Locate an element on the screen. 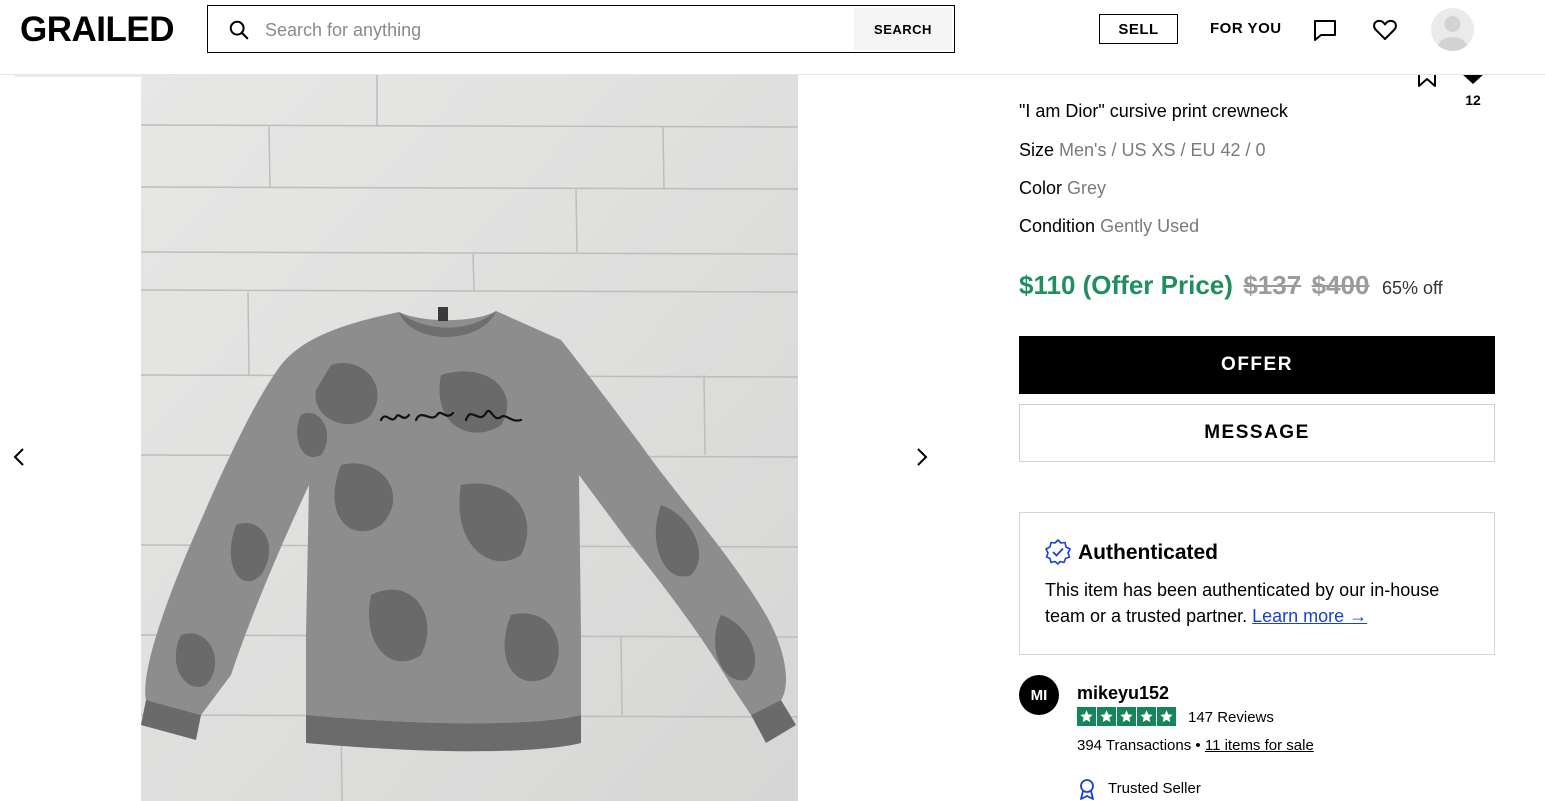  sell-button: SELL is located at coordinates (1138, 29).